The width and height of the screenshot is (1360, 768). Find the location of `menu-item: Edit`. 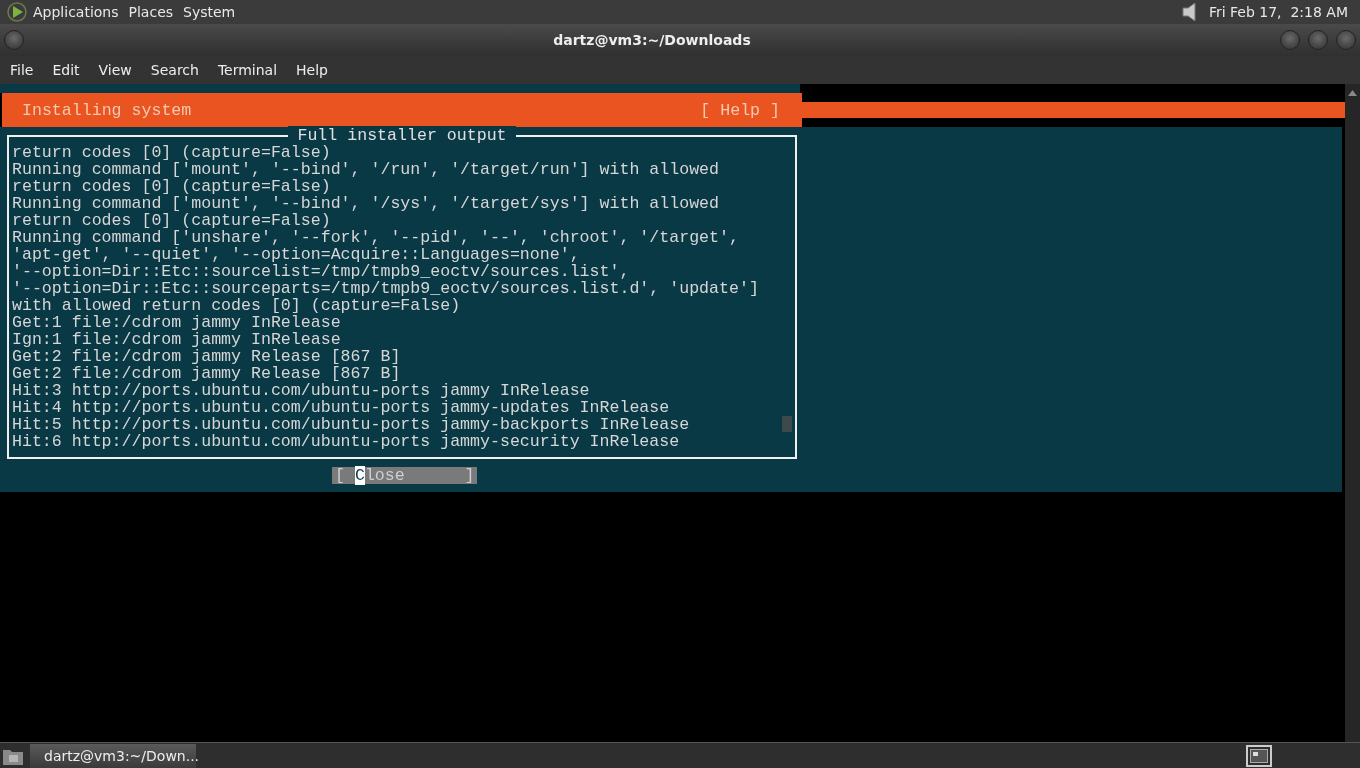

menu-item: Edit is located at coordinates (66, 70).